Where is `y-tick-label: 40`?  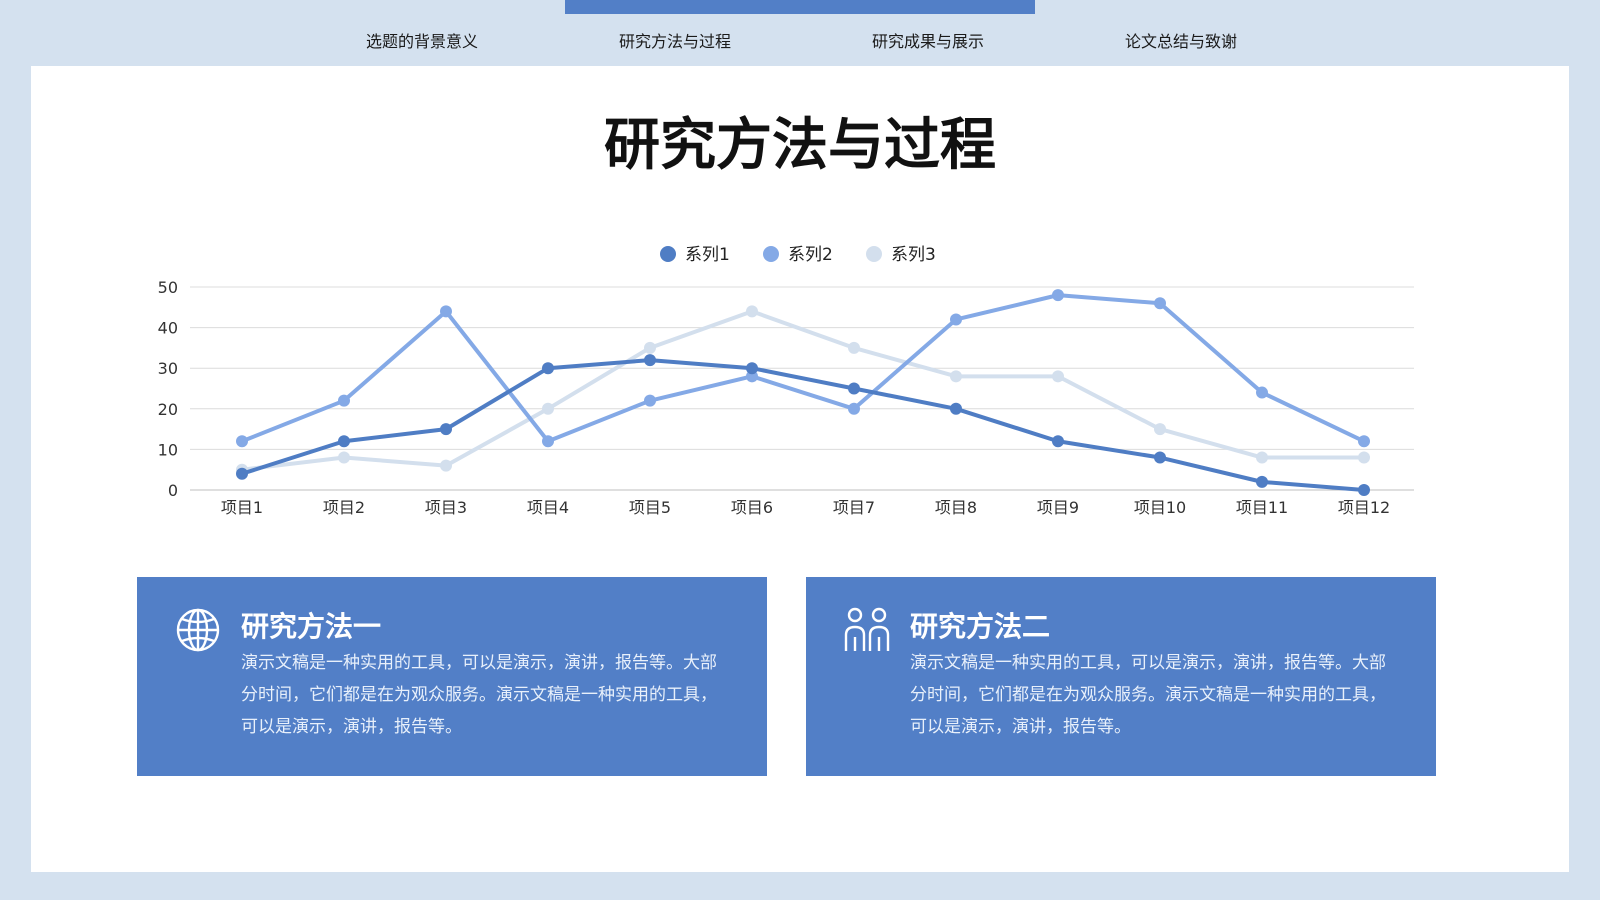 y-tick-label: 40 is located at coordinates (168, 328).